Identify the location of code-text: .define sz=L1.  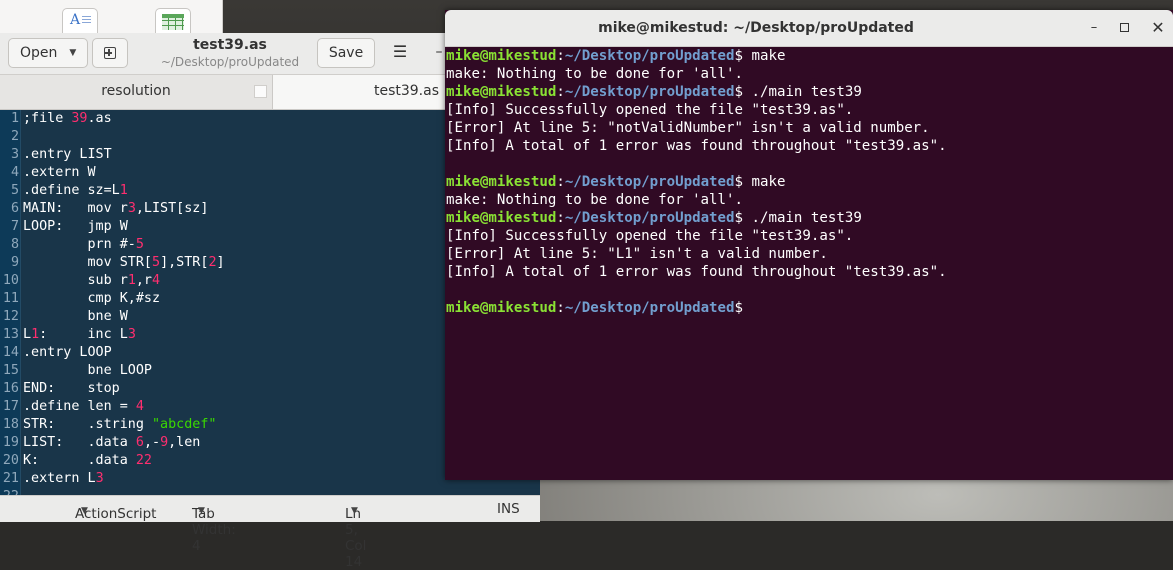
(75, 190).